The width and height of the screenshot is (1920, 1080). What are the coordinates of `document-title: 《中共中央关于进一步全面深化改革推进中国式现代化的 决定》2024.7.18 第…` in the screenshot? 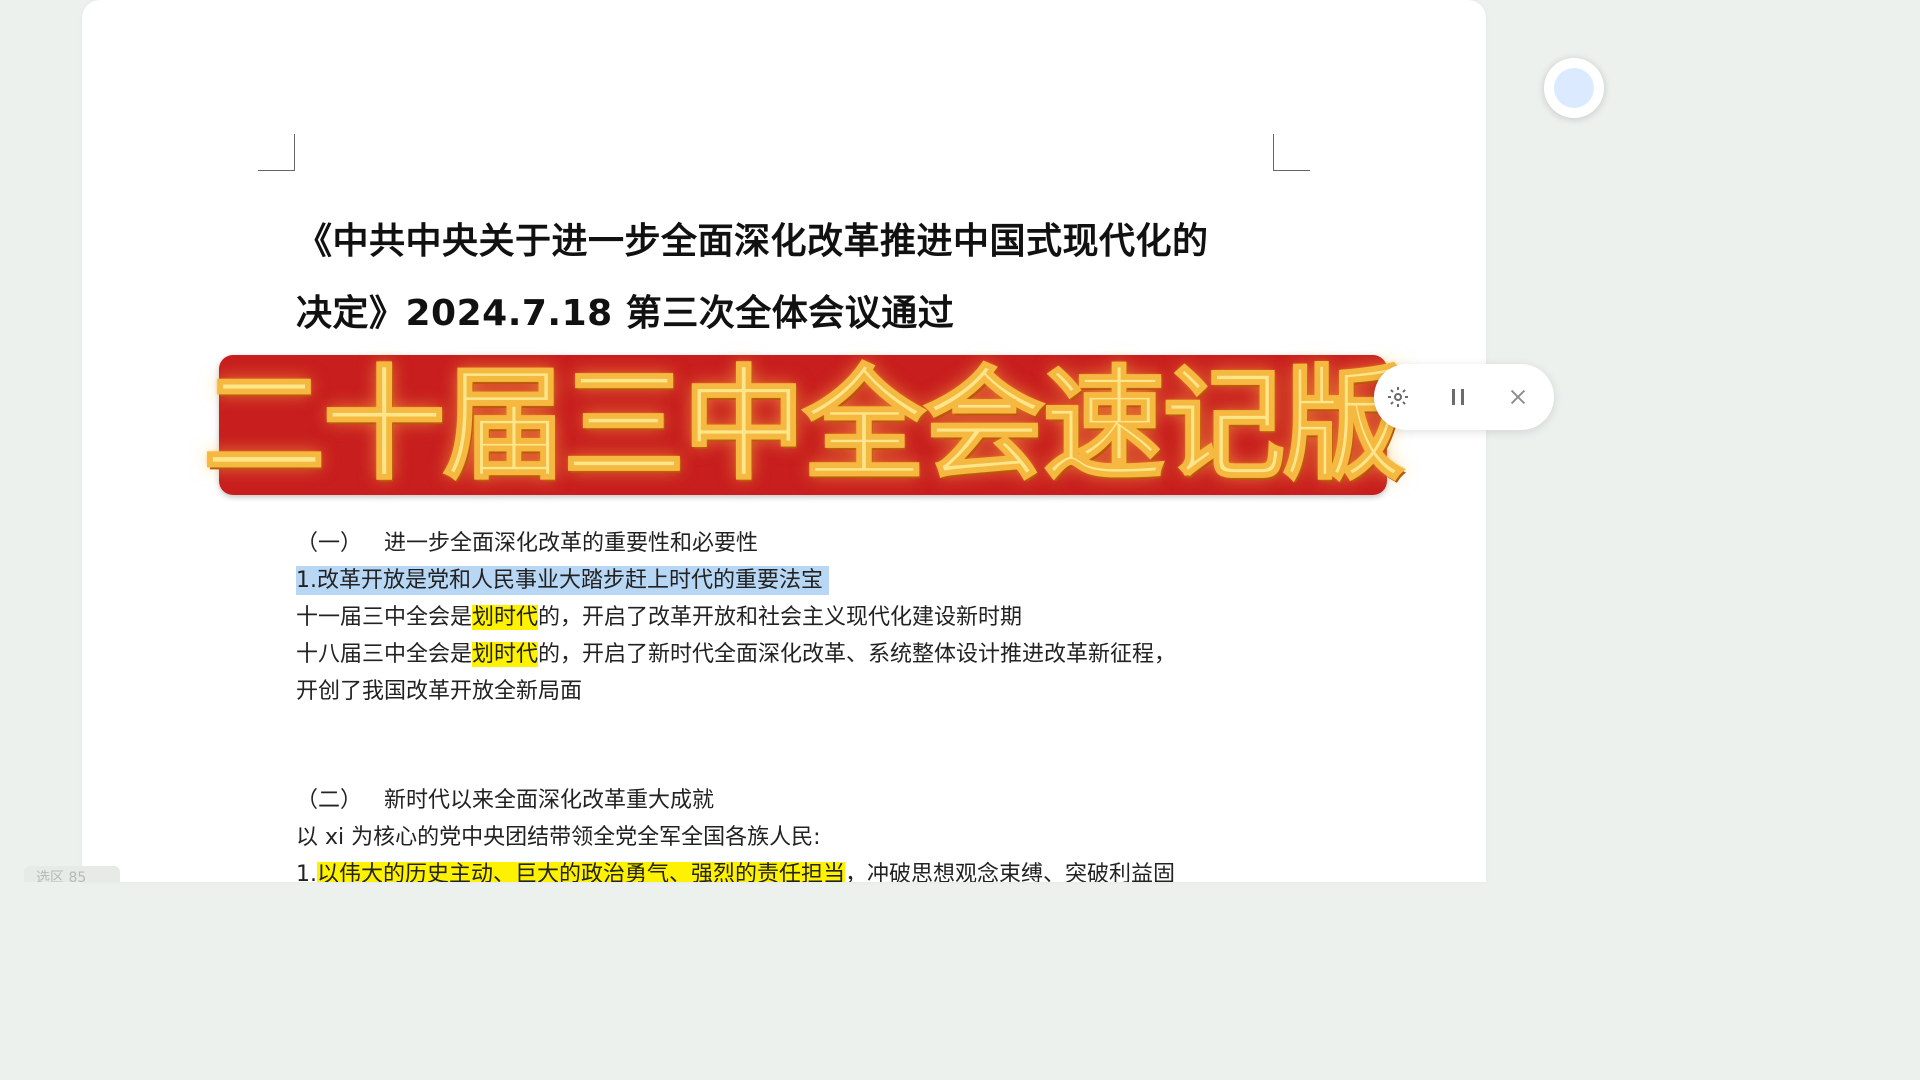 It's located at (796, 278).